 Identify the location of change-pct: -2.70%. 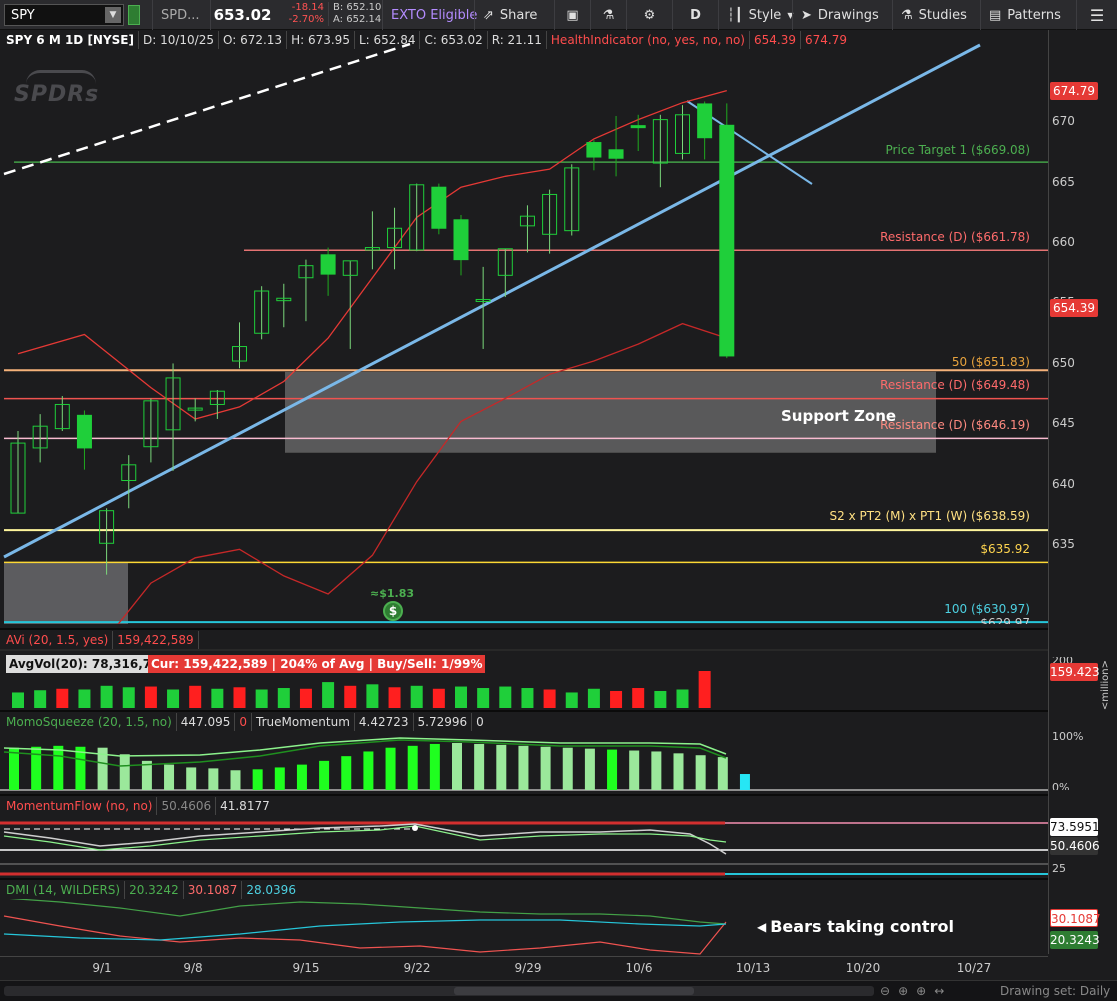
(306, 19).